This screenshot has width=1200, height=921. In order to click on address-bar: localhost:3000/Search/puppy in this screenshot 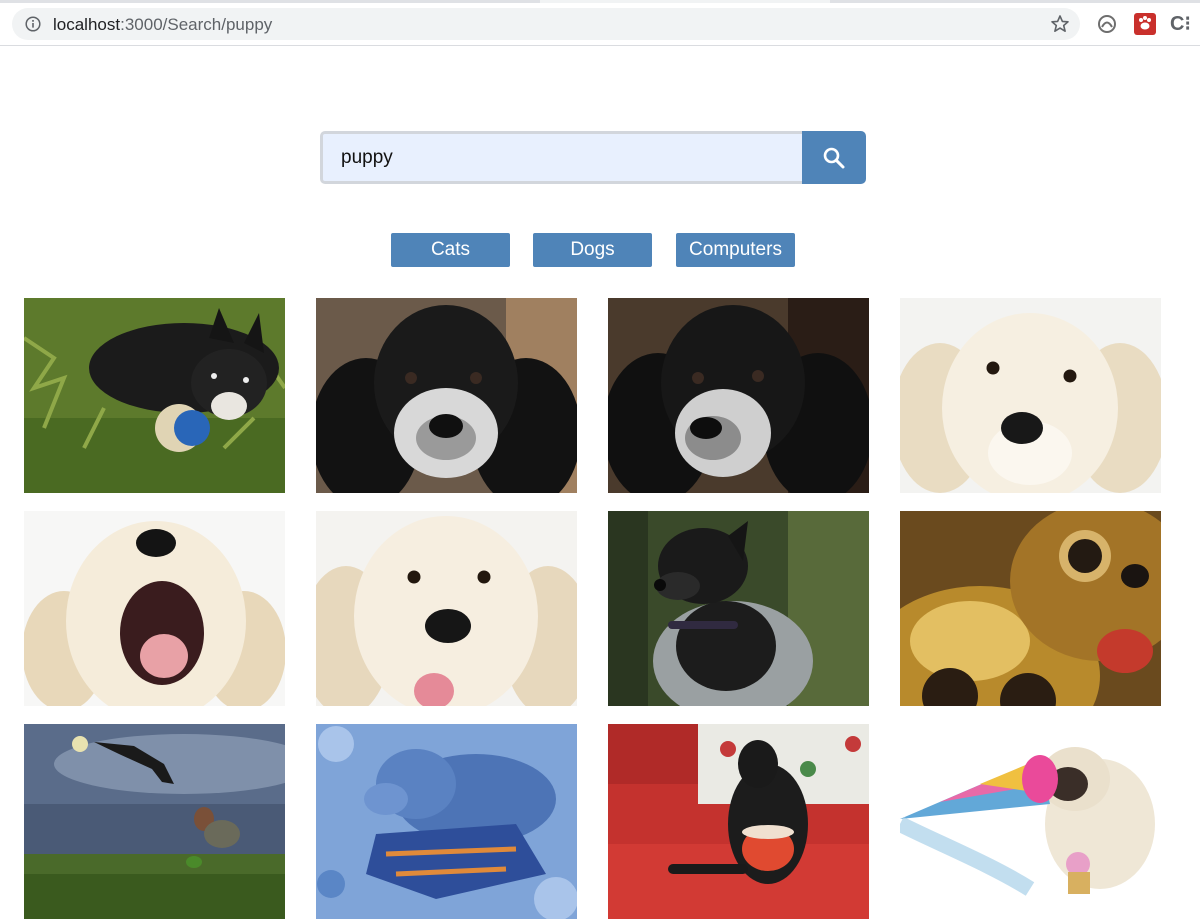, I will do `click(546, 24)`.